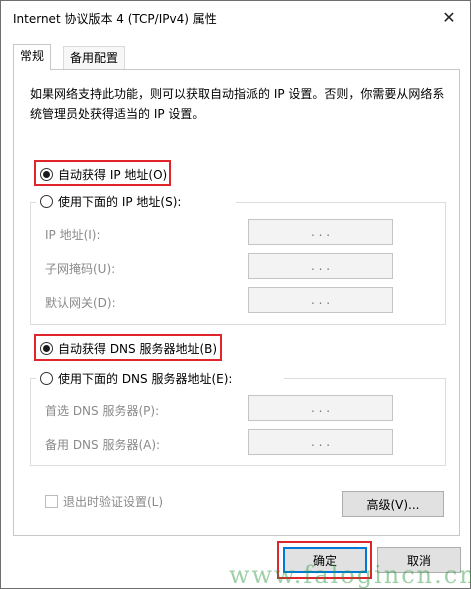 Image resolution: width=471 pixels, height=589 pixels. Describe the element at coordinates (102, 411) in the screenshot. I see `preferred-dns-label: 首选 DNS 服务器(P):` at that location.